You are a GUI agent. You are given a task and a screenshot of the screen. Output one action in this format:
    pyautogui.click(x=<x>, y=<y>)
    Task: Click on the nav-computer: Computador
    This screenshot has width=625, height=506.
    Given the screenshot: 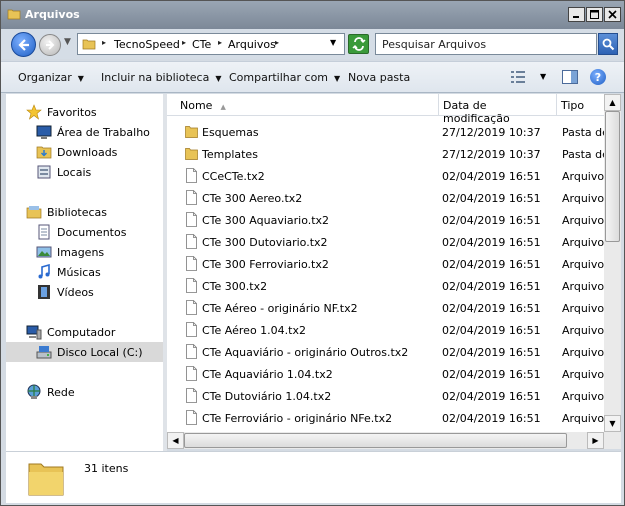 What is the action you would take?
    pyautogui.click(x=70, y=332)
    